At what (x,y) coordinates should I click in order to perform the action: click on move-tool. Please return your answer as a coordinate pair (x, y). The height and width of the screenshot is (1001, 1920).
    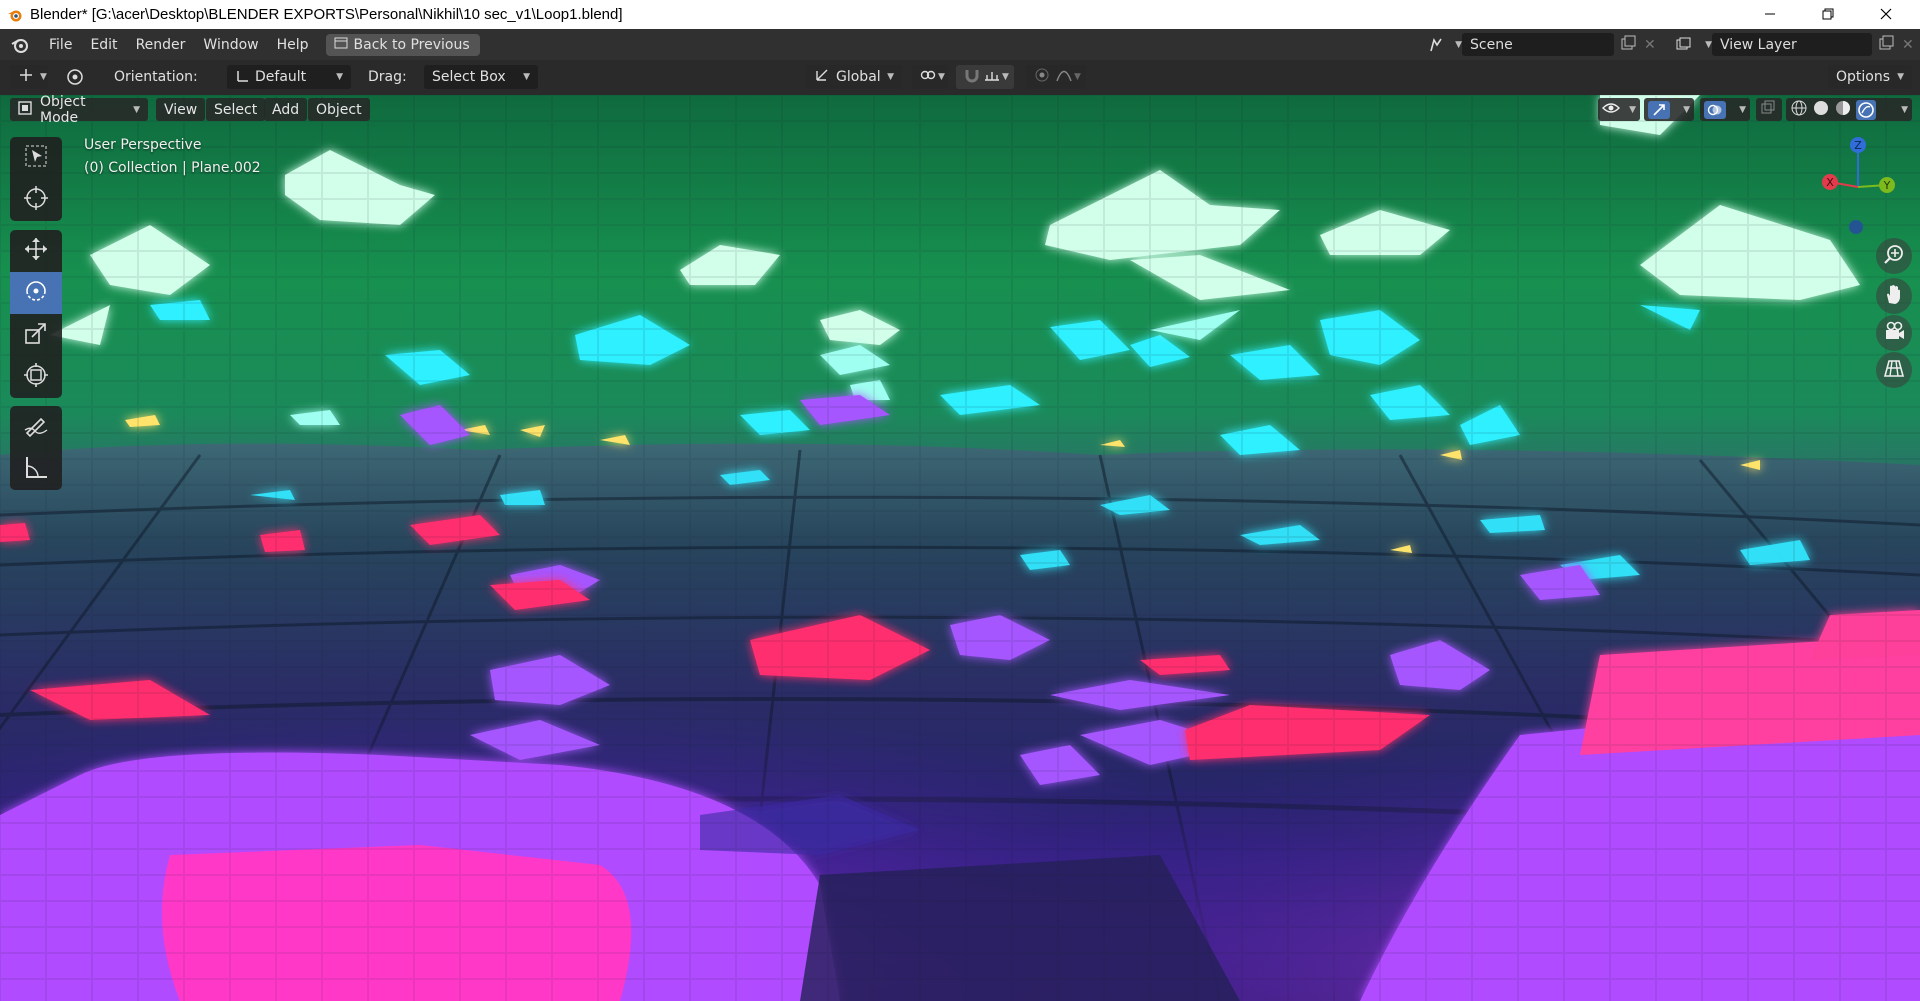
    Looking at the image, I should click on (36, 251).